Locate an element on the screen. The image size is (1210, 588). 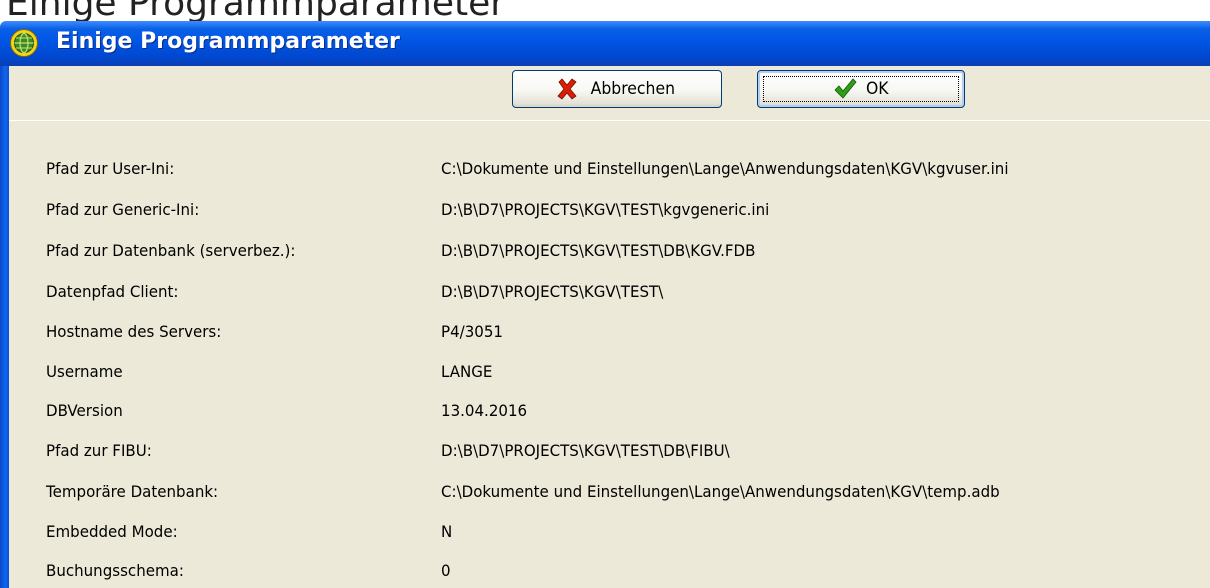
app-globe-icon is located at coordinates (24, 43).